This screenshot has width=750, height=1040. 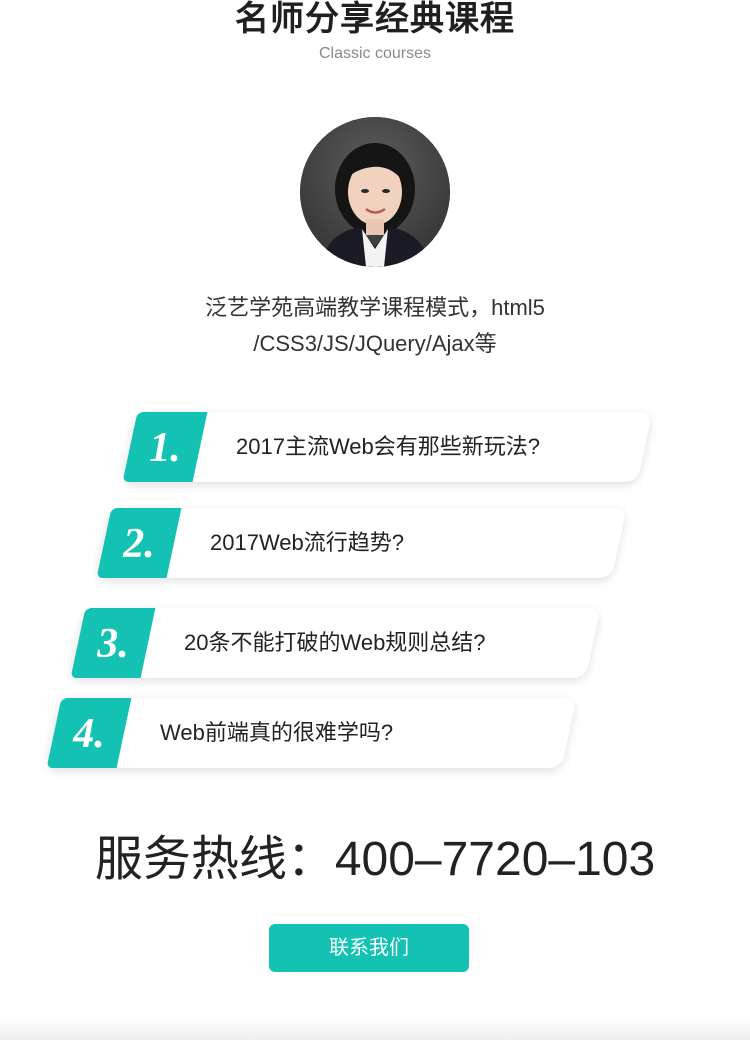 I want to click on bottom-shadow, so click(x=375, y=1029).